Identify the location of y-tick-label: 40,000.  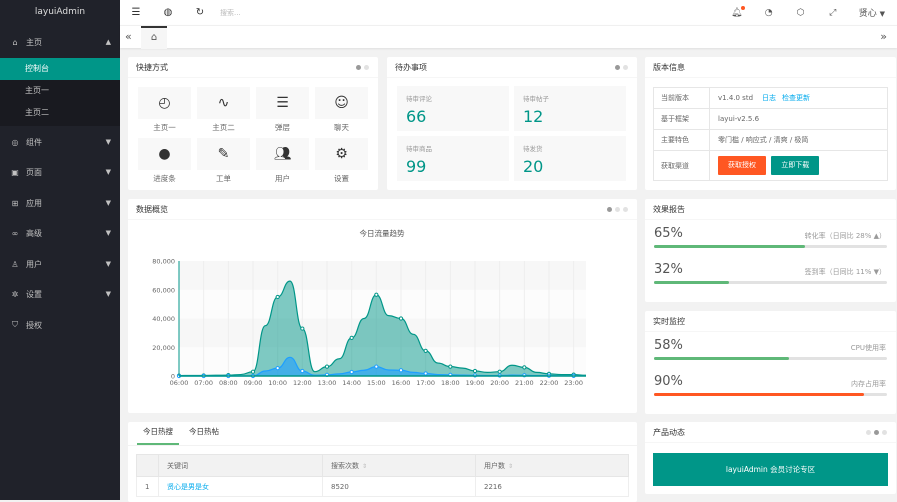
(163, 319).